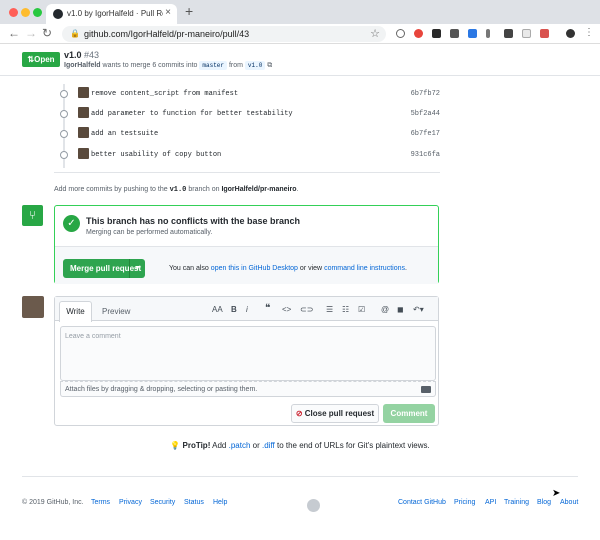 The height and width of the screenshot is (540, 600). Describe the element at coordinates (47, 33) in the screenshot. I see `reload-icon: ↻` at that location.